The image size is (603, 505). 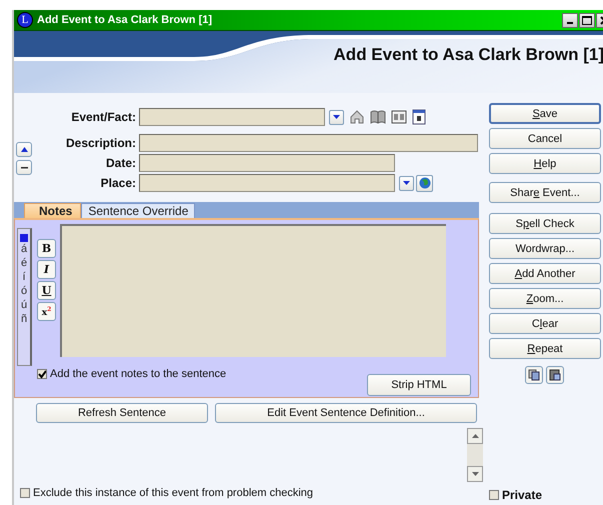 What do you see at coordinates (545, 348) in the screenshot?
I see `action-button: Repeat` at bounding box center [545, 348].